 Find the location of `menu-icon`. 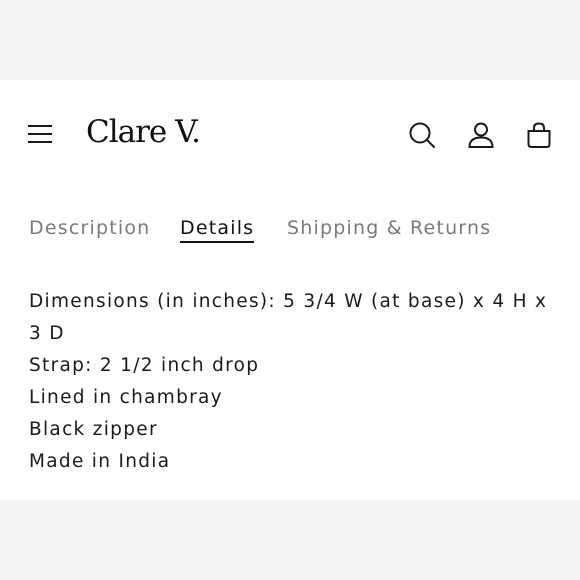

menu-icon is located at coordinates (41, 135).